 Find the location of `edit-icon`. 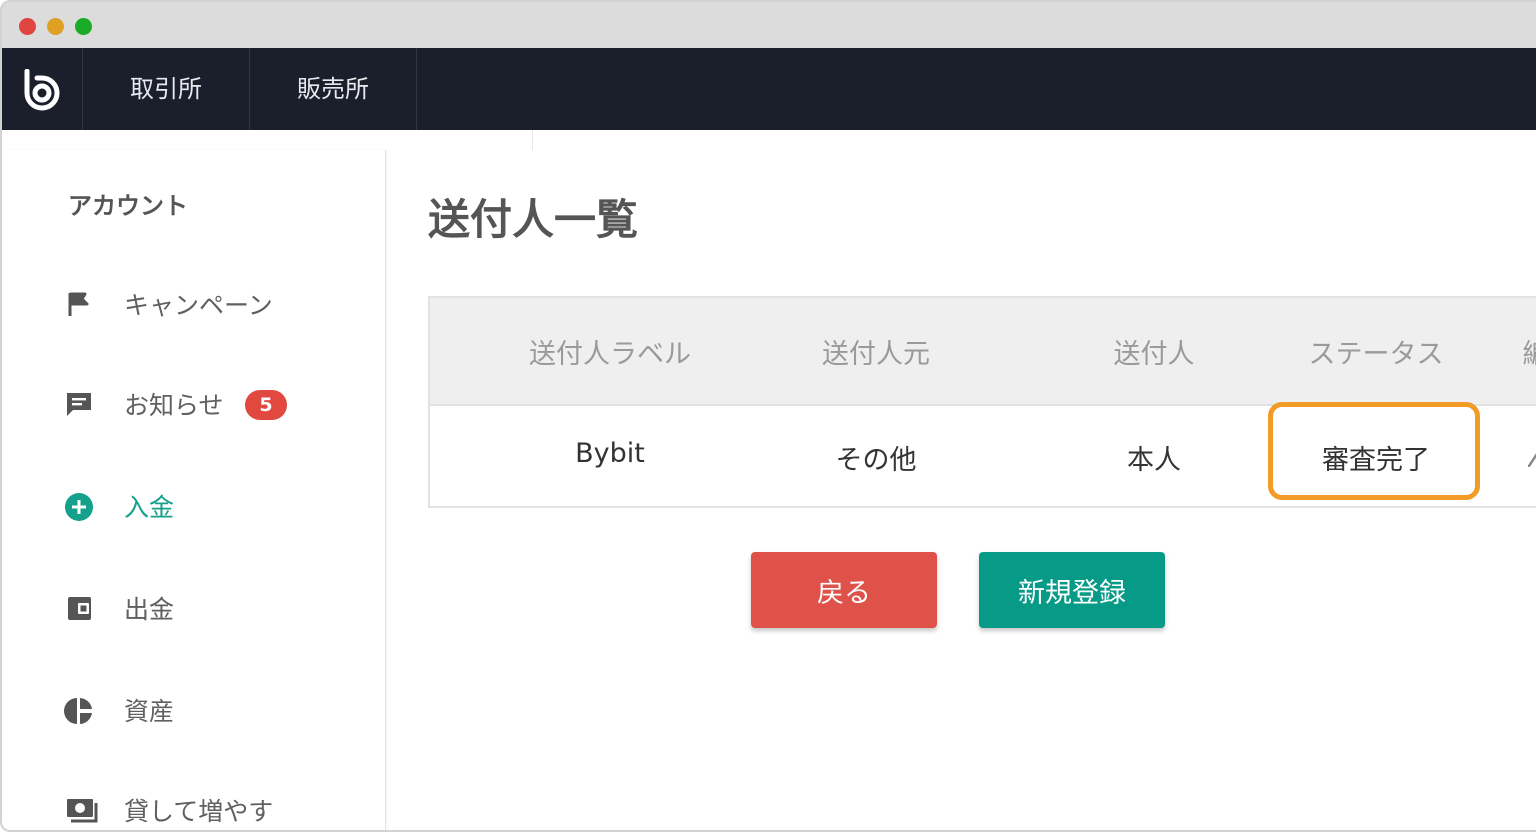

edit-icon is located at coordinates (1531, 461).